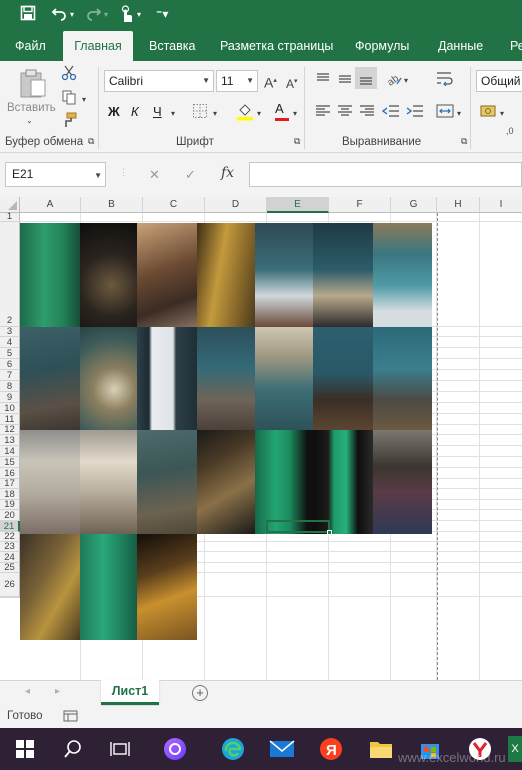  Describe the element at coordinates (10, 462) in the screenshot. I see `row-header-15: 15` at that location.